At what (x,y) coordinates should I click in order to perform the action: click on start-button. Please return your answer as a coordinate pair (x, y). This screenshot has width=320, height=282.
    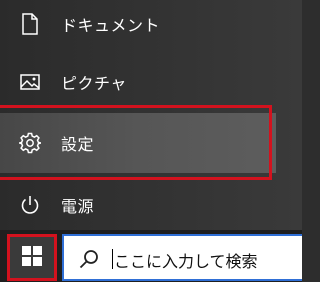
    Looking at the image, I should click on (32, 257).